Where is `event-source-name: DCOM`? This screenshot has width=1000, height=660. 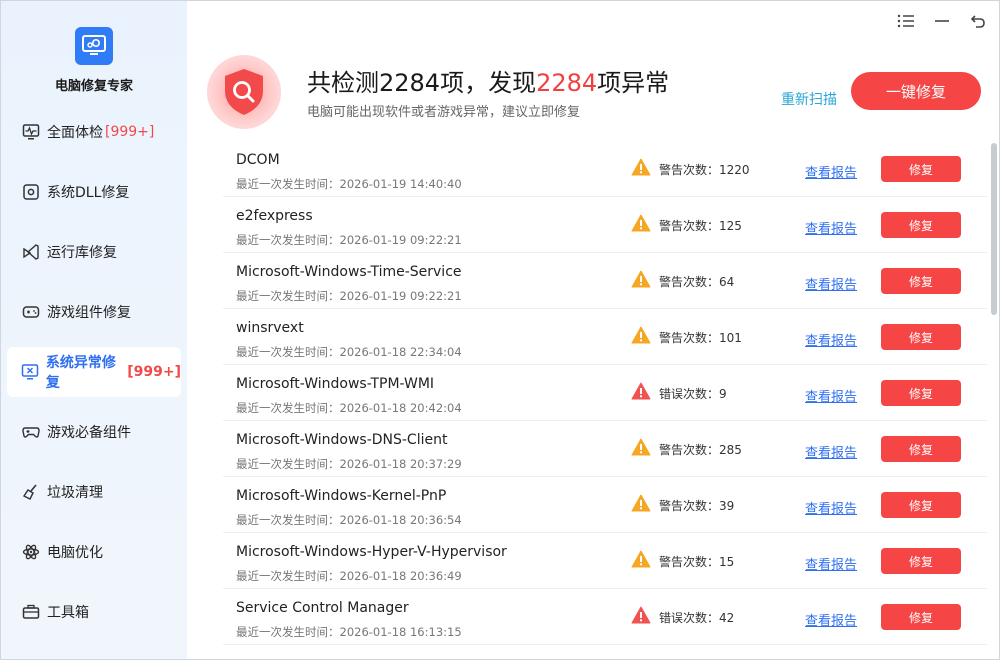
event-source-name: DCOM is located at coordinates (258, 160).